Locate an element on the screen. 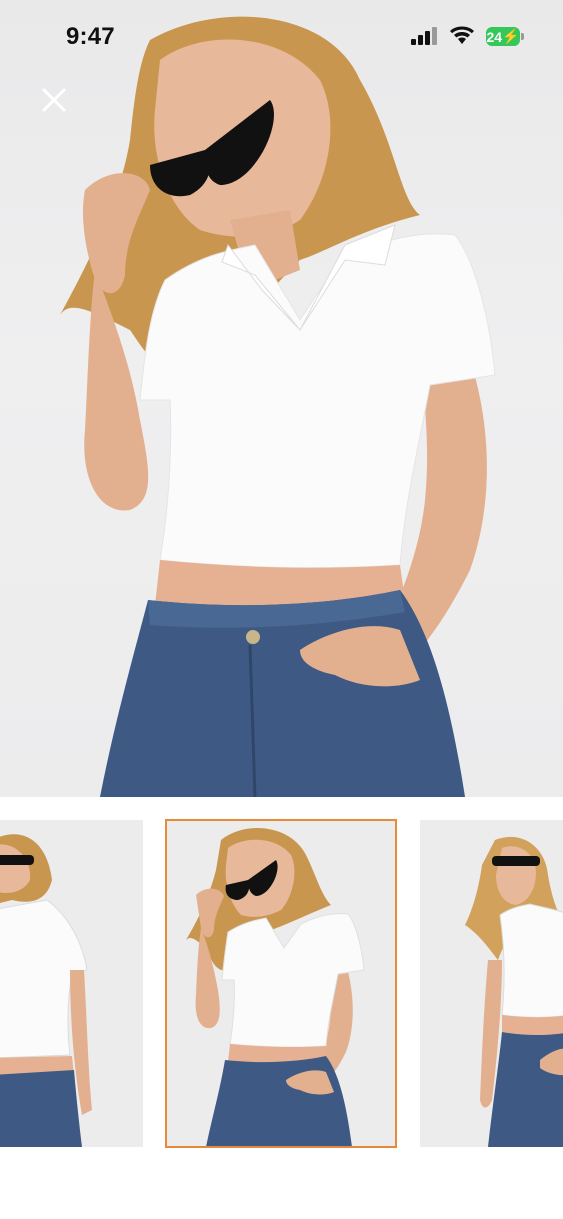 The height and width of the screenshot is (1219, 563). status-time: 9:47 is located at coordinates (90, 36).